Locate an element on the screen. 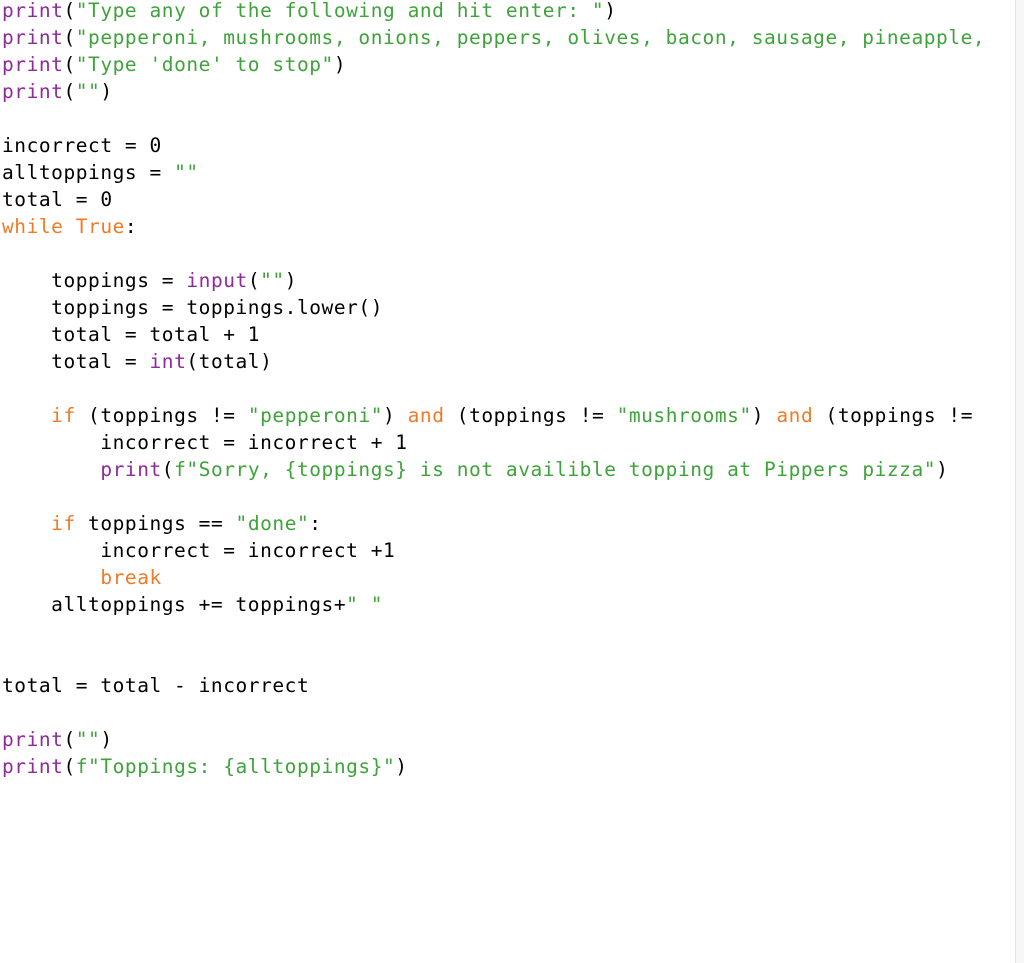  code-line: toppings = toppings.lower() is located at coordinates (493, 307).